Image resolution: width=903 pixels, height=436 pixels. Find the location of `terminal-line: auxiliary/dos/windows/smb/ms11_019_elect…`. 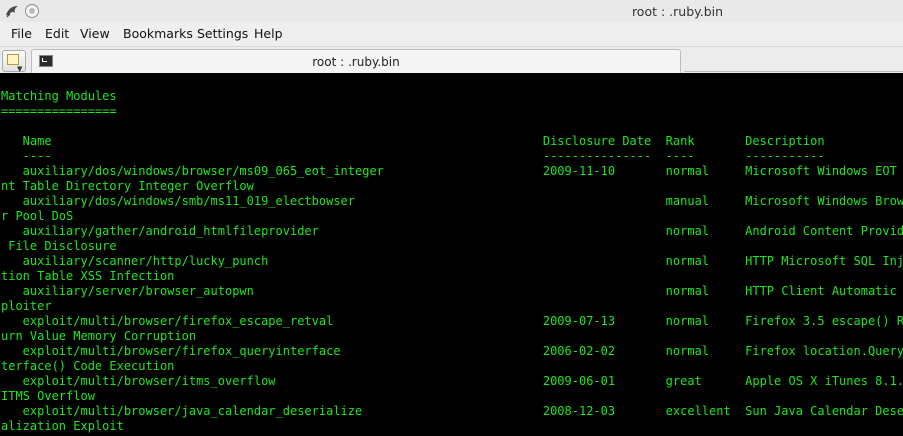

terminal-line: auxiliary/dos/windows/smb/ms11_019_elect… is located at coordinates (452, 201).